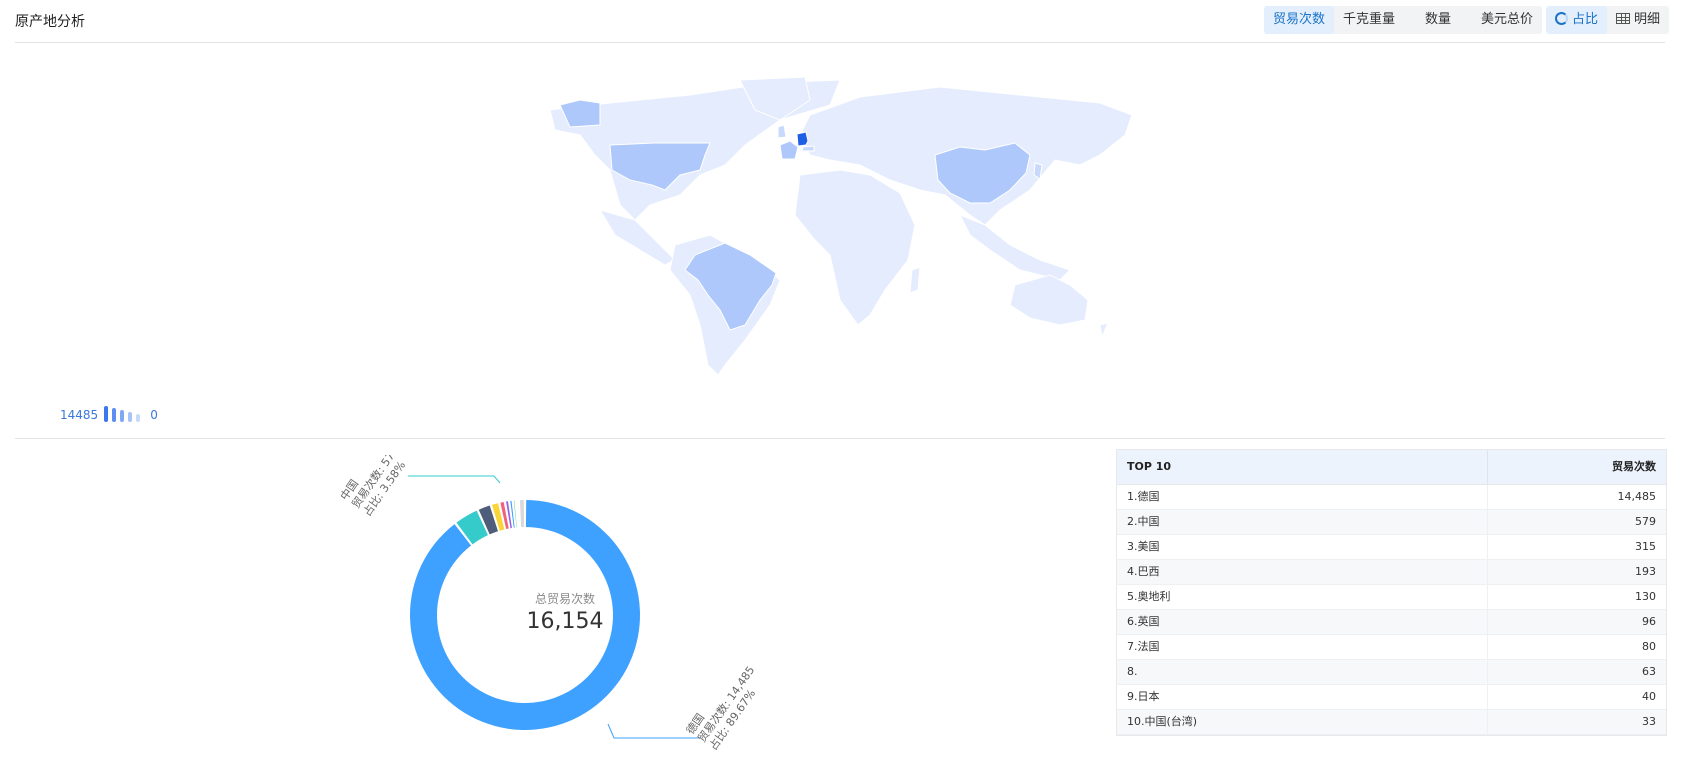 This screenshot has width=1690, height=773. I want to click on row-trade-count: 80, so click(1649, 646).